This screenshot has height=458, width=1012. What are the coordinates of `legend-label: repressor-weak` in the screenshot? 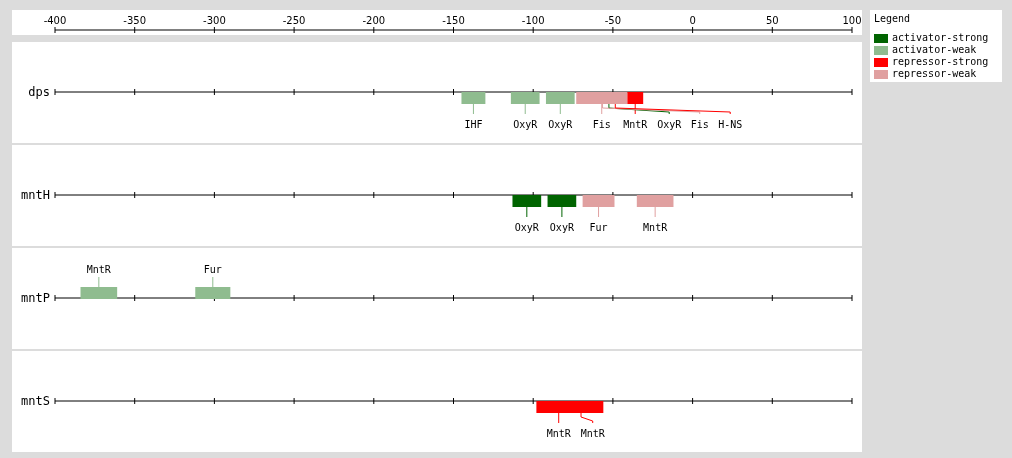 It's located at (934, 74).